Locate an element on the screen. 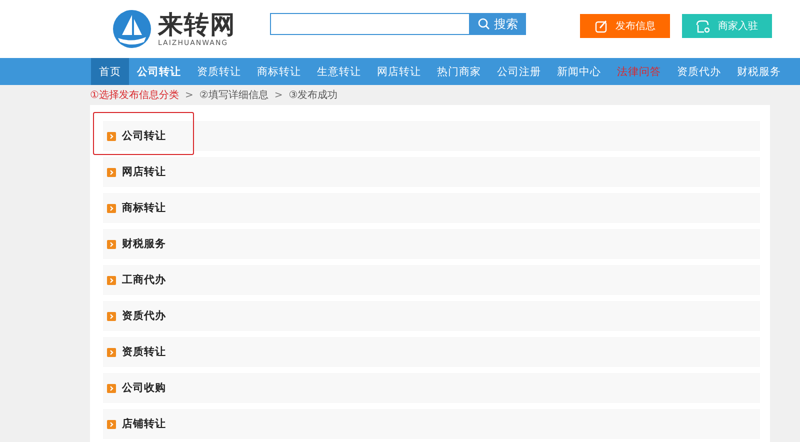 The height and width of the screenshot is (442, 800). button-label: 商家入驻 is located at coordinates (738, 26).